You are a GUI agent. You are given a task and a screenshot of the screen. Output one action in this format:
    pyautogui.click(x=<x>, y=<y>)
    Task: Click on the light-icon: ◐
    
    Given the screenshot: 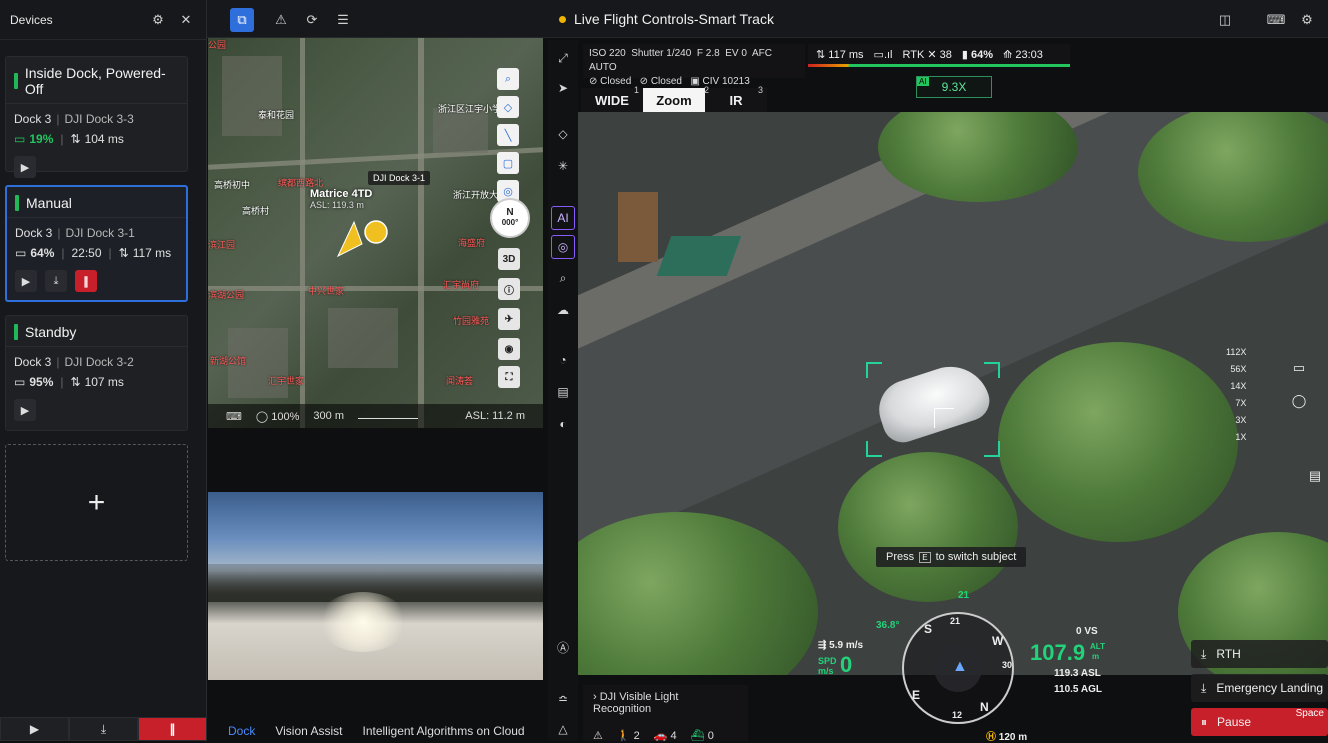 What is the action you would take?
    pyautogui.click(x=563, y=424)
    